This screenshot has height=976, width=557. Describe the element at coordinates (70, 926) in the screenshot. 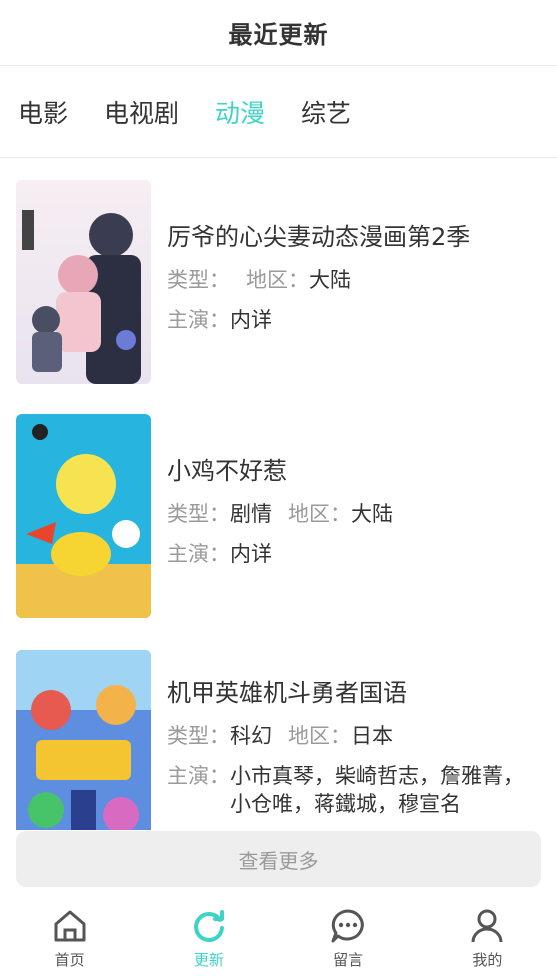

I see `home-icon` at that location.